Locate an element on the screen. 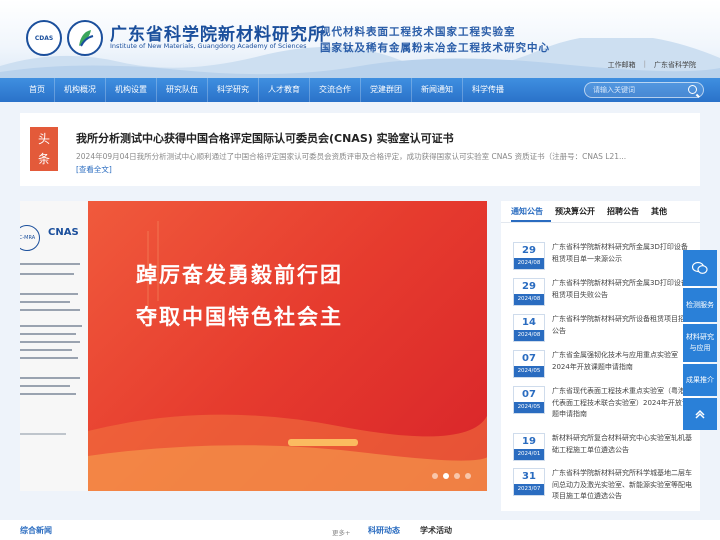 The height and width of the screenshot is (540, 720). date-day: 29 is located at coordinates (529, 250).